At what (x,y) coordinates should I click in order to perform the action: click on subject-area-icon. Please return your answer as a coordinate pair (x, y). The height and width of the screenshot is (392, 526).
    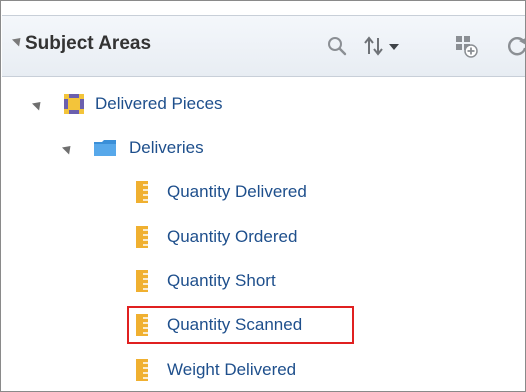
    Looking at the image, I should click on (74, 104).